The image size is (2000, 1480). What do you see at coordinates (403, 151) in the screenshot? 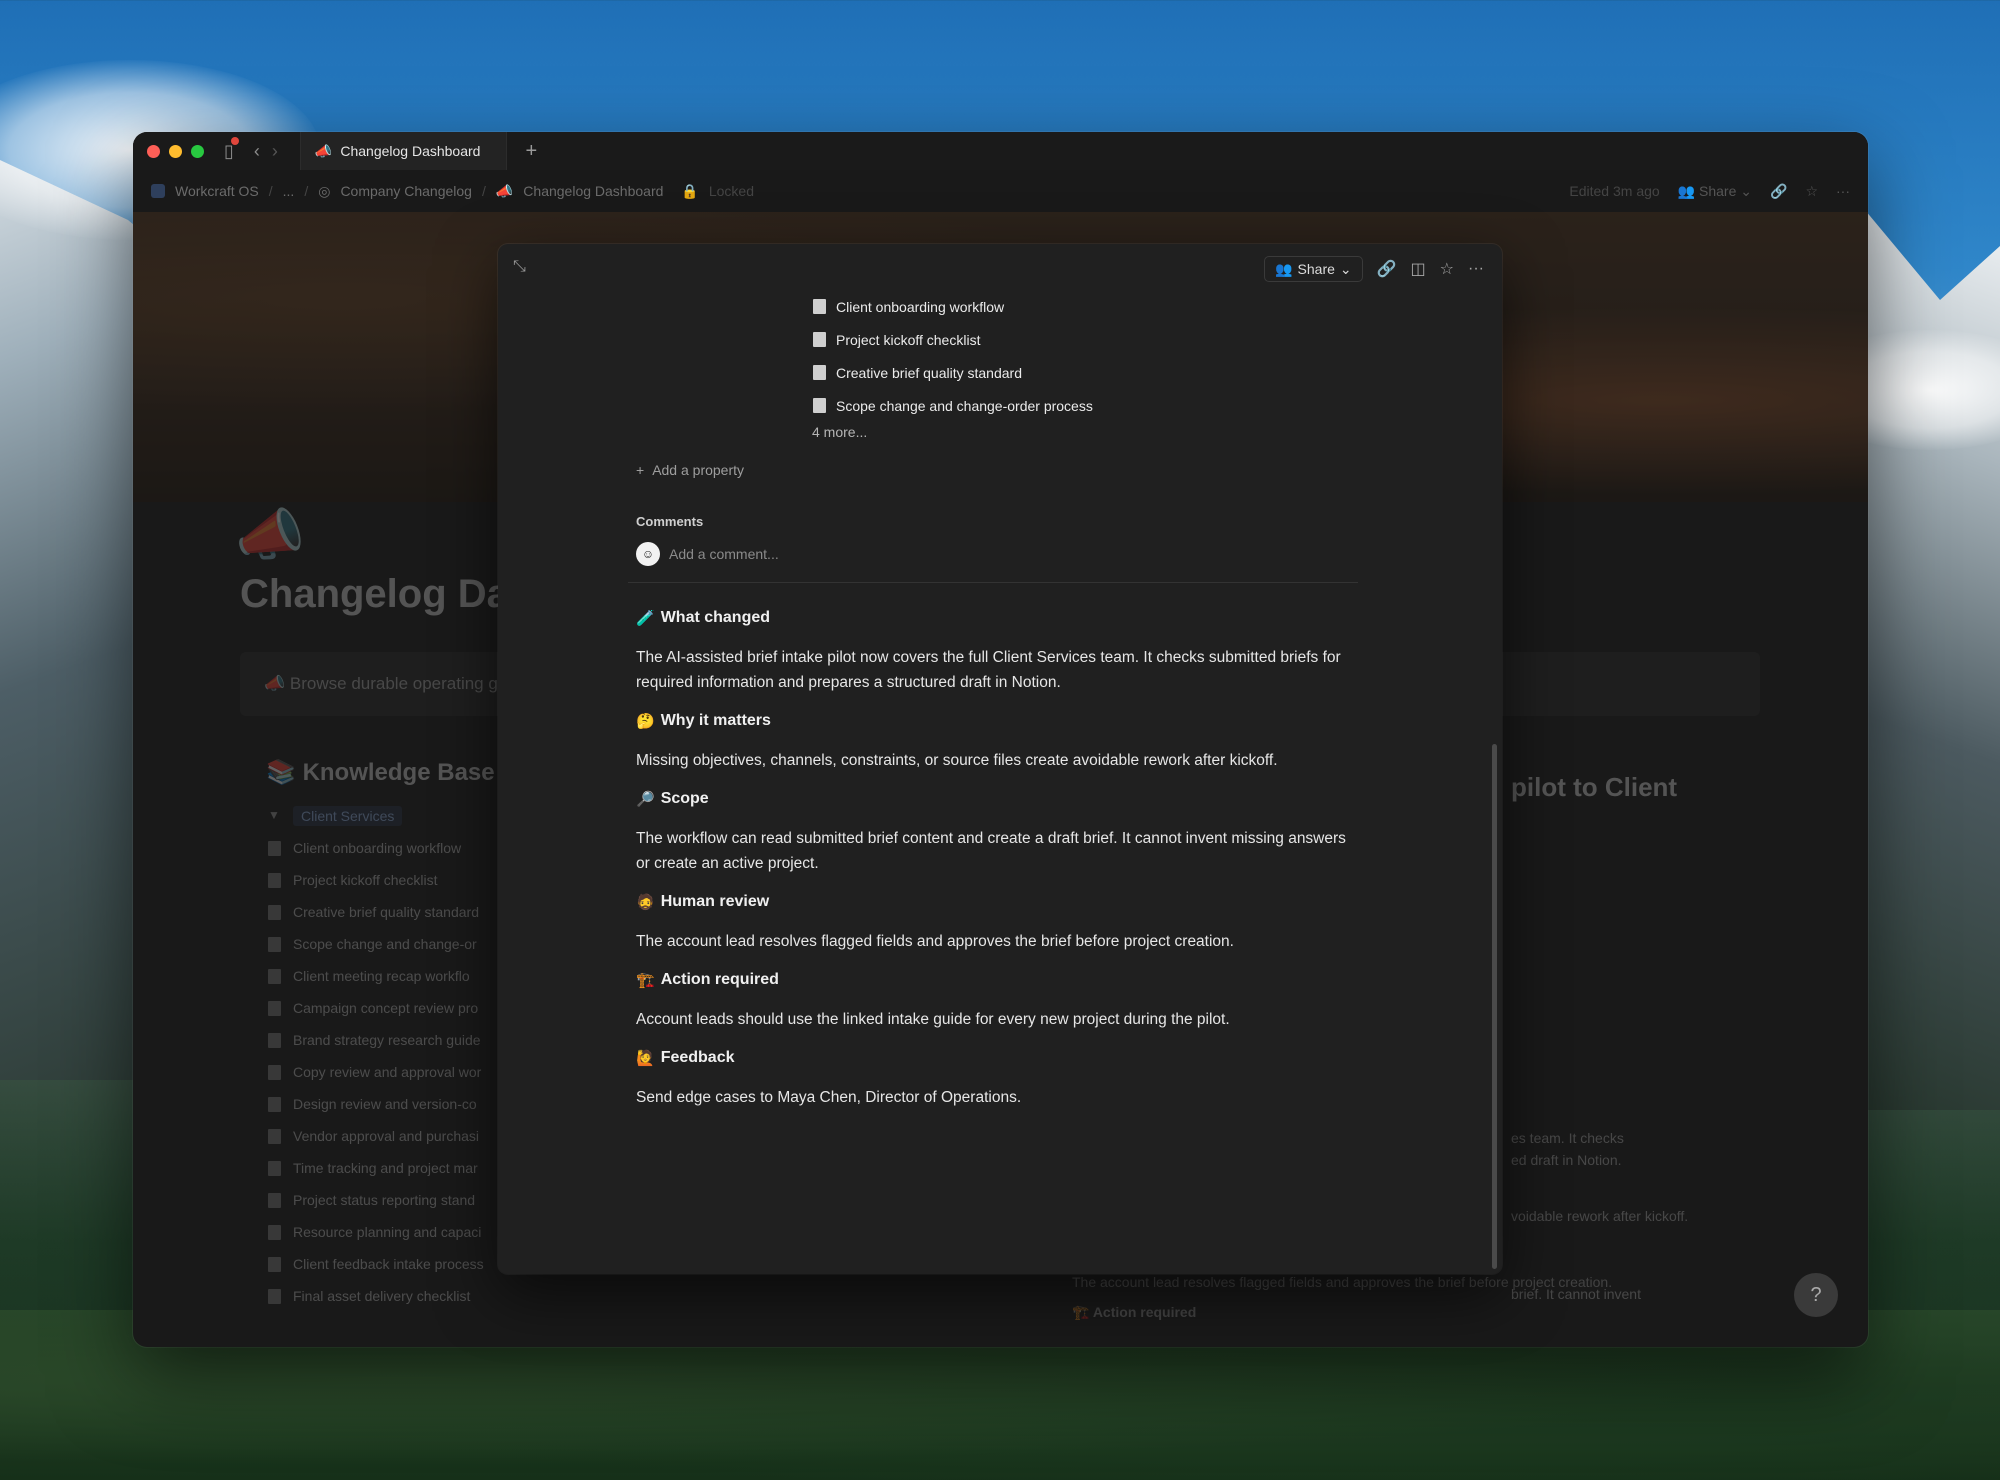
I see `tab-changelog-dashboard: 📣 Changelog Dashboard` at bounding box center [403, 151].